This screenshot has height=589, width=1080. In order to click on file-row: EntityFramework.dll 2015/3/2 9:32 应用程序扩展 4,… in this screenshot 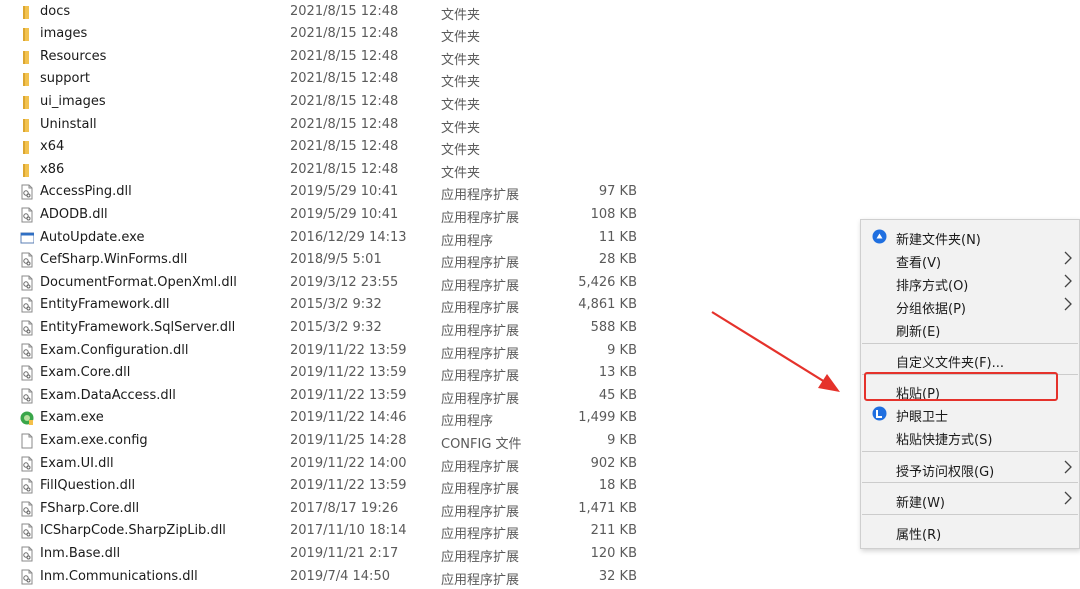, I will do `click(350, 305)`.